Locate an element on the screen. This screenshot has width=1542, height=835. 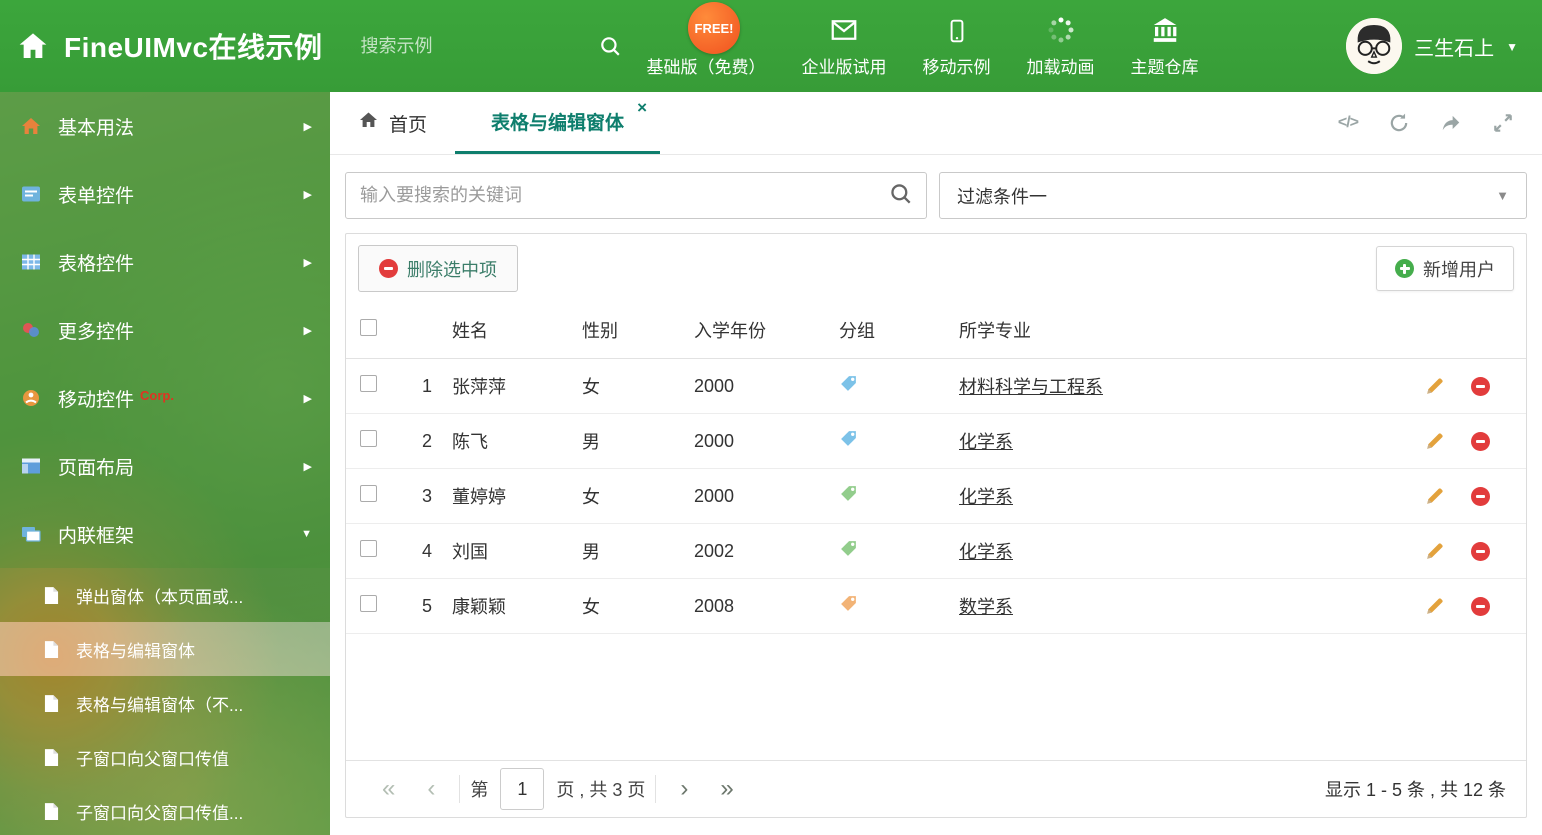
first-page-button: « is located at coordinates (388, 789).